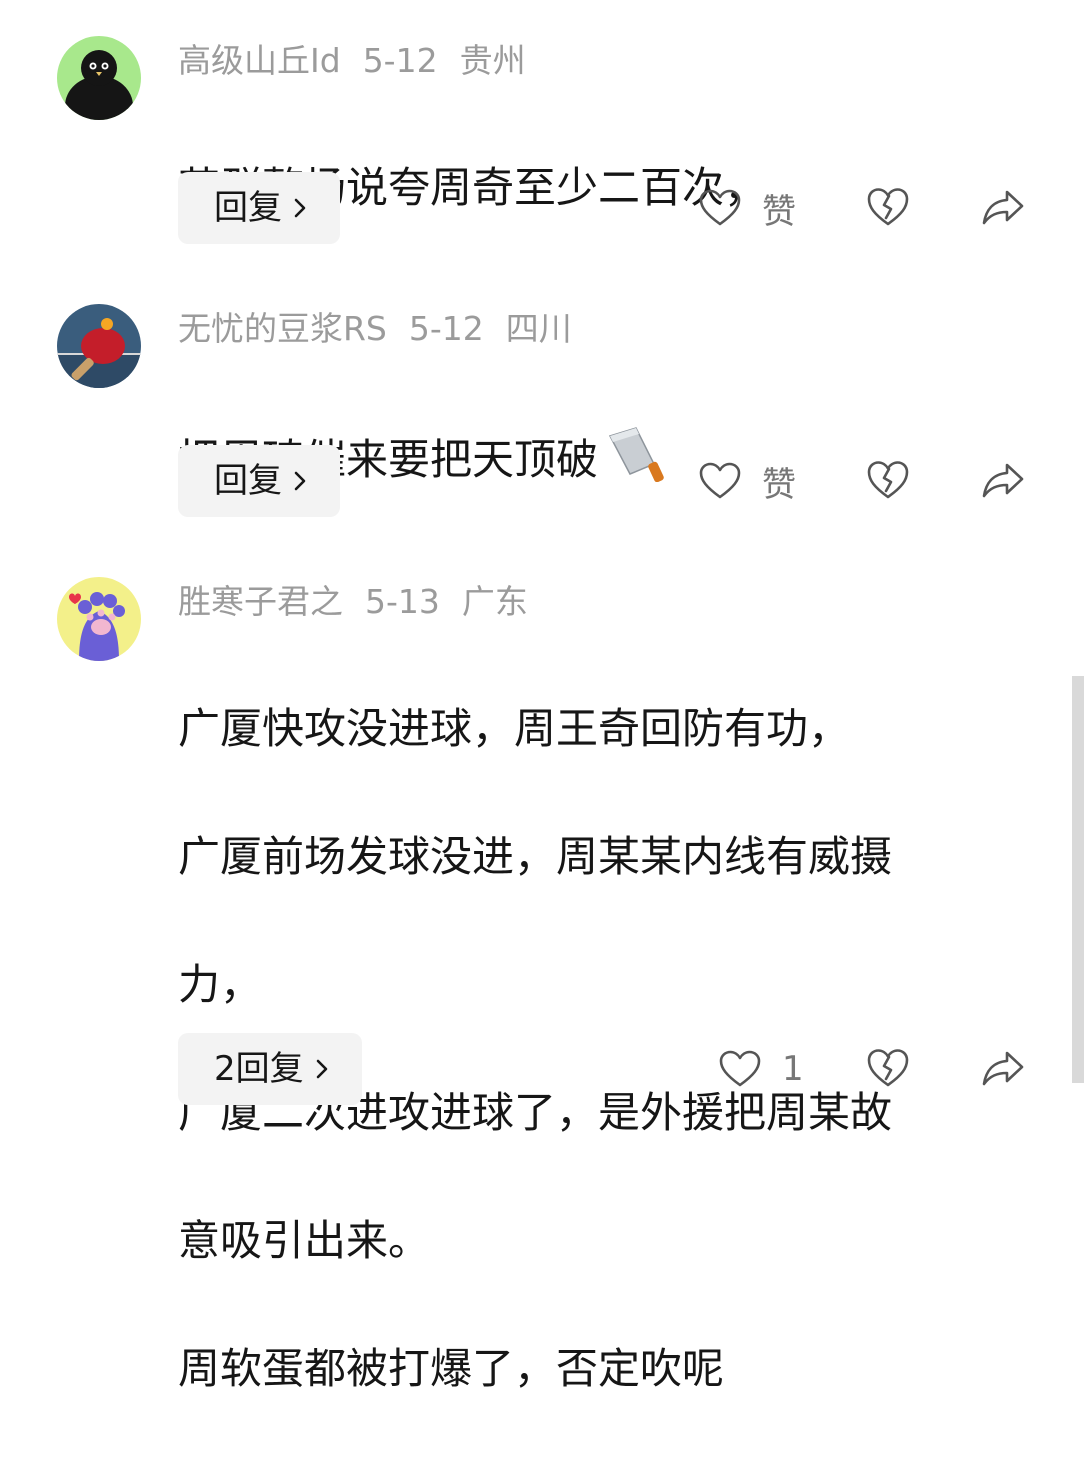 This screenshot has height=1465, width=1084. What do you see at coordinates (451, 1368) in the screenshot?
I see `comment-line: 周软蛋都被打爆了，否定吹呢` at bounding box center [451, 1368].